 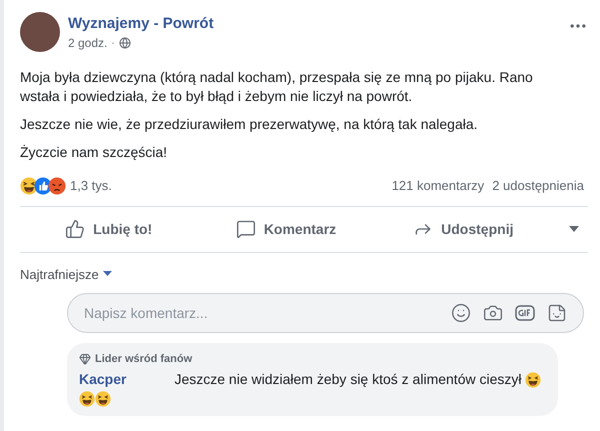 I want to click on comment-count: 121 komentarzy, so click(x=438, y=186).